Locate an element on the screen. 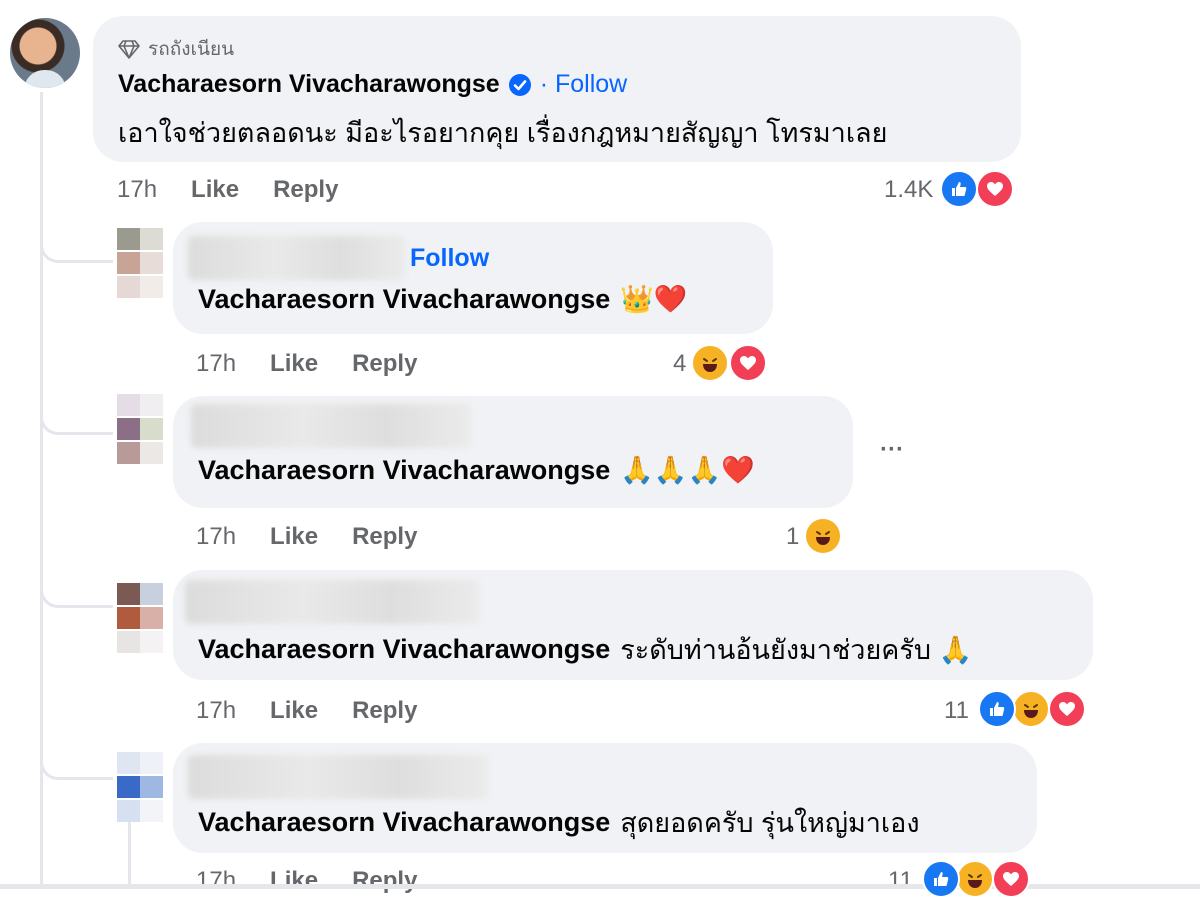 The image size is (1200, 898). top-fan-badge: รถถังเนียน is located at coordinates (176, 49).